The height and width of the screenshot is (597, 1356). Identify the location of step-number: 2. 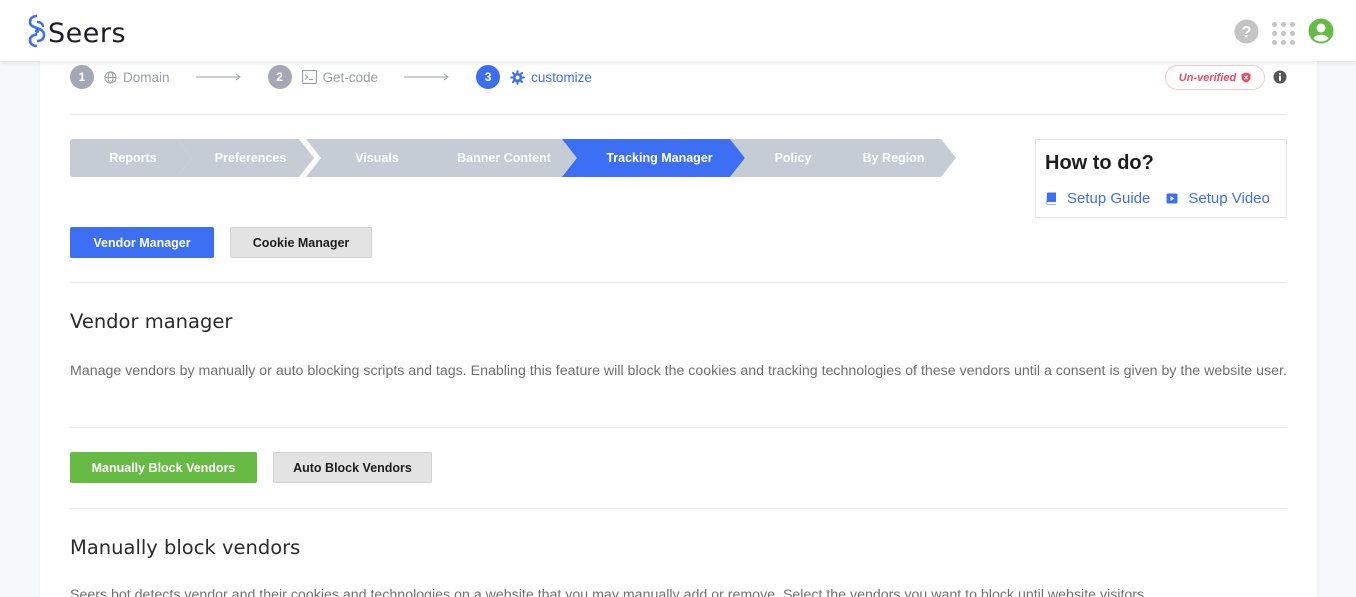
(279, 77).